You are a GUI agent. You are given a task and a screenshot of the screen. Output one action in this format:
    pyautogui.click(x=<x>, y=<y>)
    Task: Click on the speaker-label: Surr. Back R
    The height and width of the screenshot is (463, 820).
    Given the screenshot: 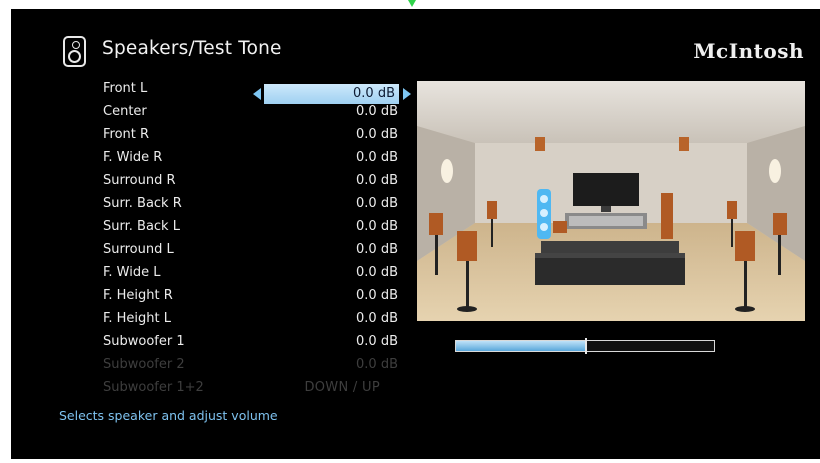 What is the action you would take?
    pyautogui.click(x=142, y=203)
    